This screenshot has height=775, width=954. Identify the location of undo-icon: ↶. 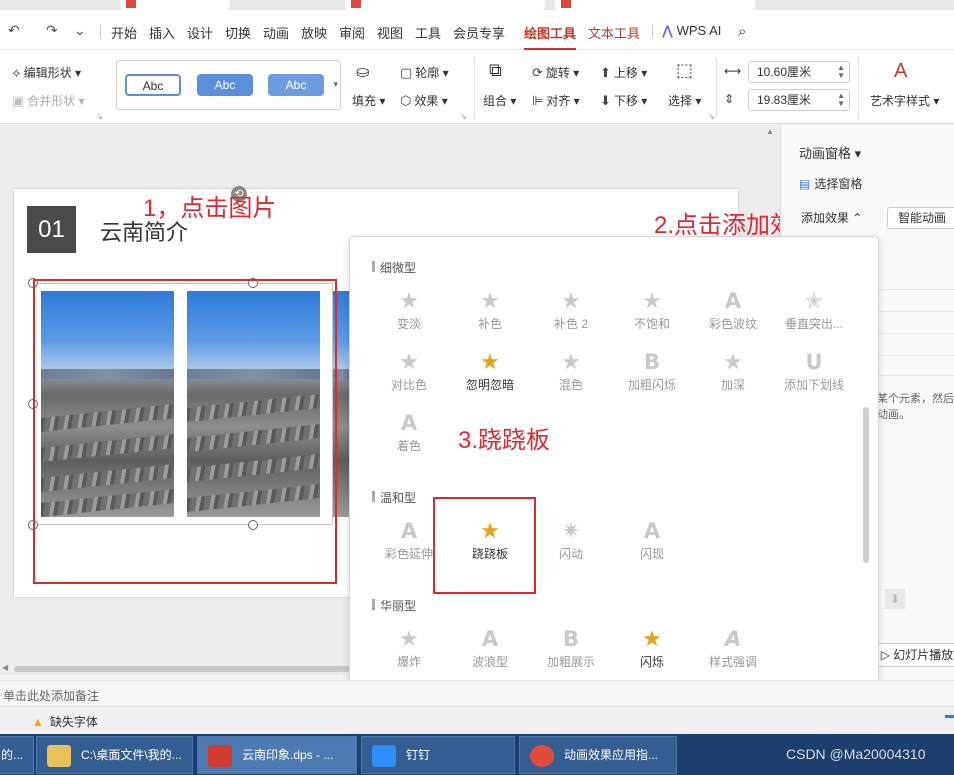
(14, 30).